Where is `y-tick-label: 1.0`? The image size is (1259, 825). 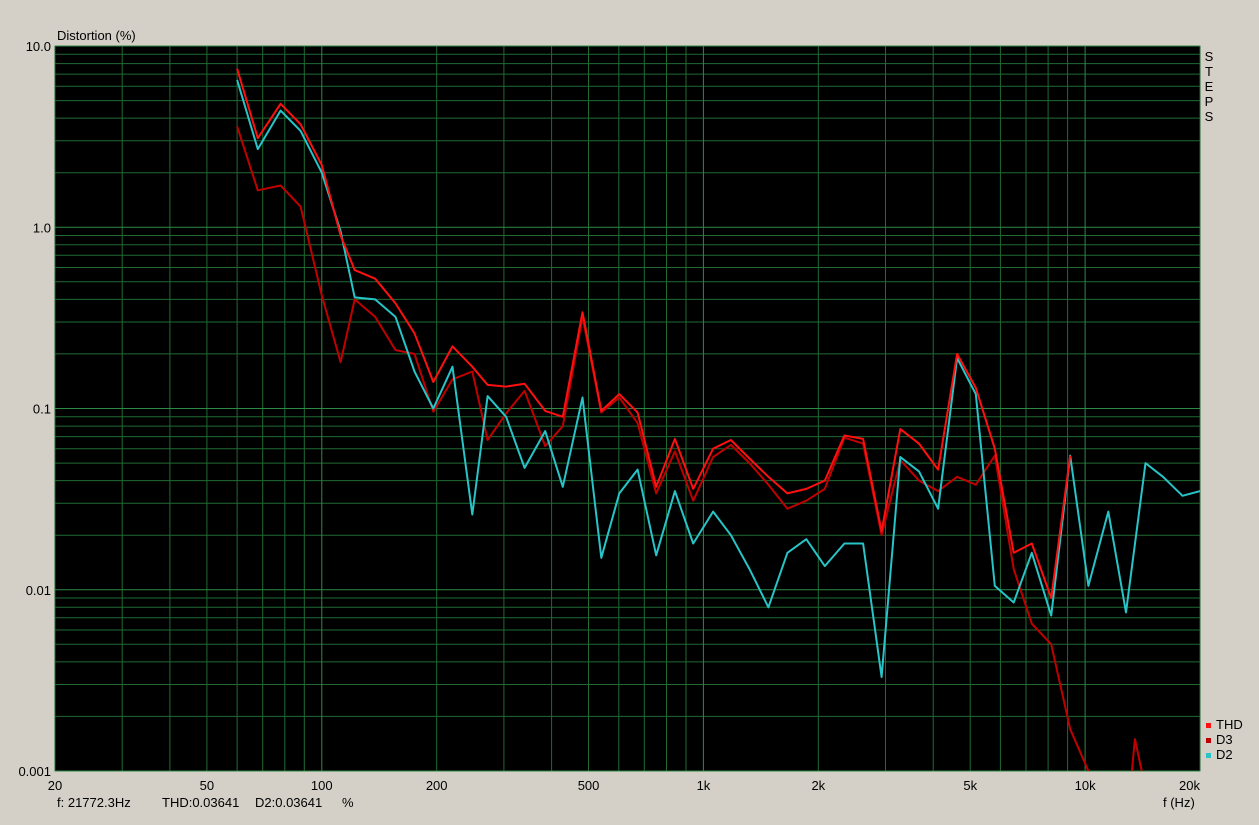
y-tick-label: 1.0 is located at coordinates (42, 227).